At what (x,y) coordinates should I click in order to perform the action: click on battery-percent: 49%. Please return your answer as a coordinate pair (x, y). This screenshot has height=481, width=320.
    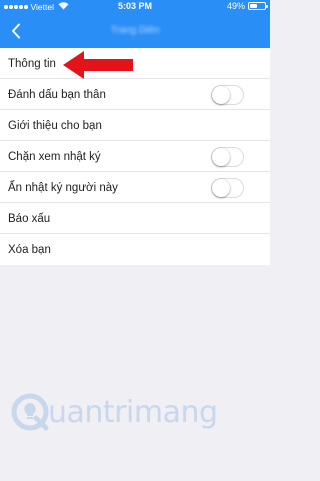
    Looking at the image, I should click on (235, 6).